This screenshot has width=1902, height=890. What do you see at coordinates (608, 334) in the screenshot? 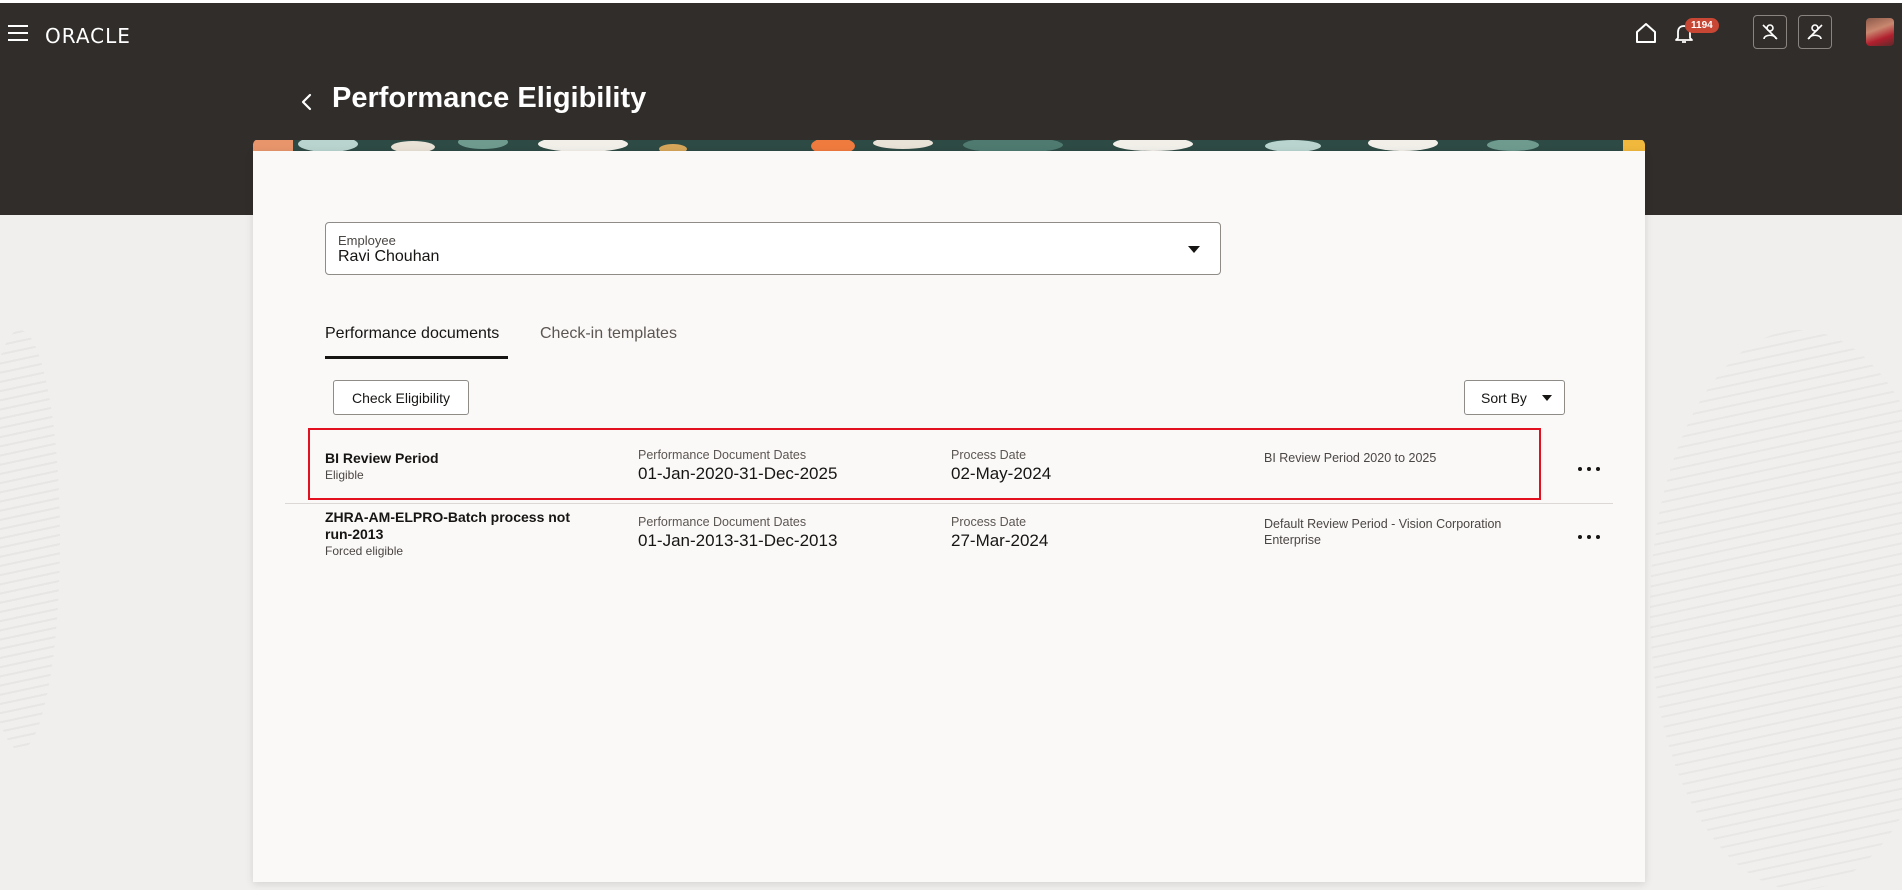
I see `tab-check-in-templates: Check-in templates` at bounding box center [608, 334].